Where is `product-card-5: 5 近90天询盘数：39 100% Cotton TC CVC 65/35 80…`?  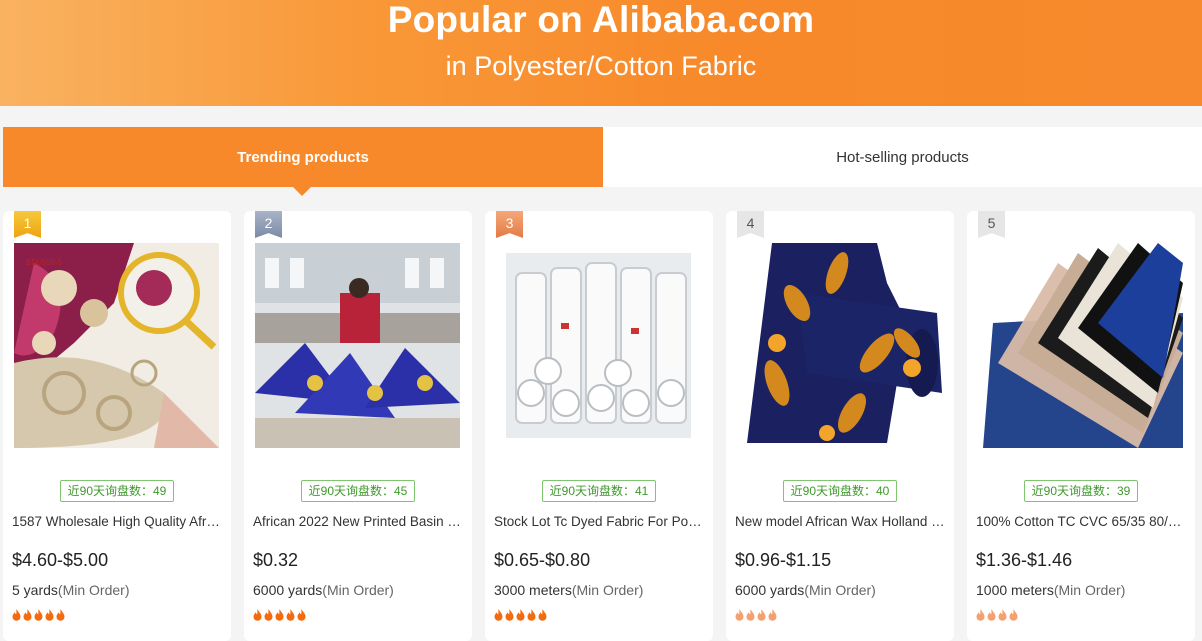 product-card-5: 5 近90天询盘数：39 100% Cotton TC CVC 65/35 80… is located at coordinates (1081, 426).